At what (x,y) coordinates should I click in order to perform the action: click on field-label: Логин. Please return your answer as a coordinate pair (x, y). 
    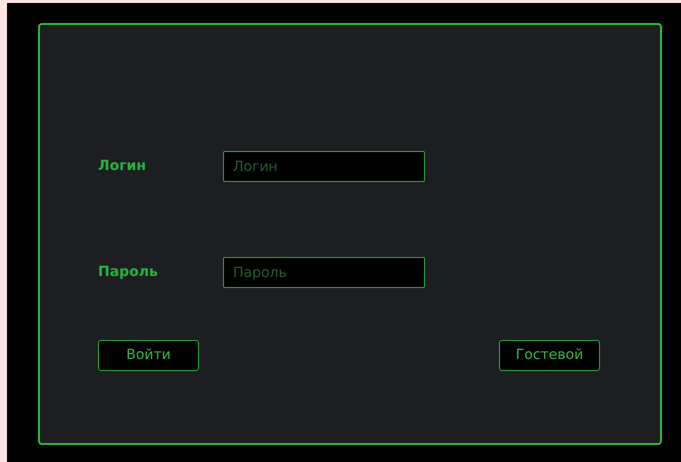
    Looking at the image, I should click on (123, 166).